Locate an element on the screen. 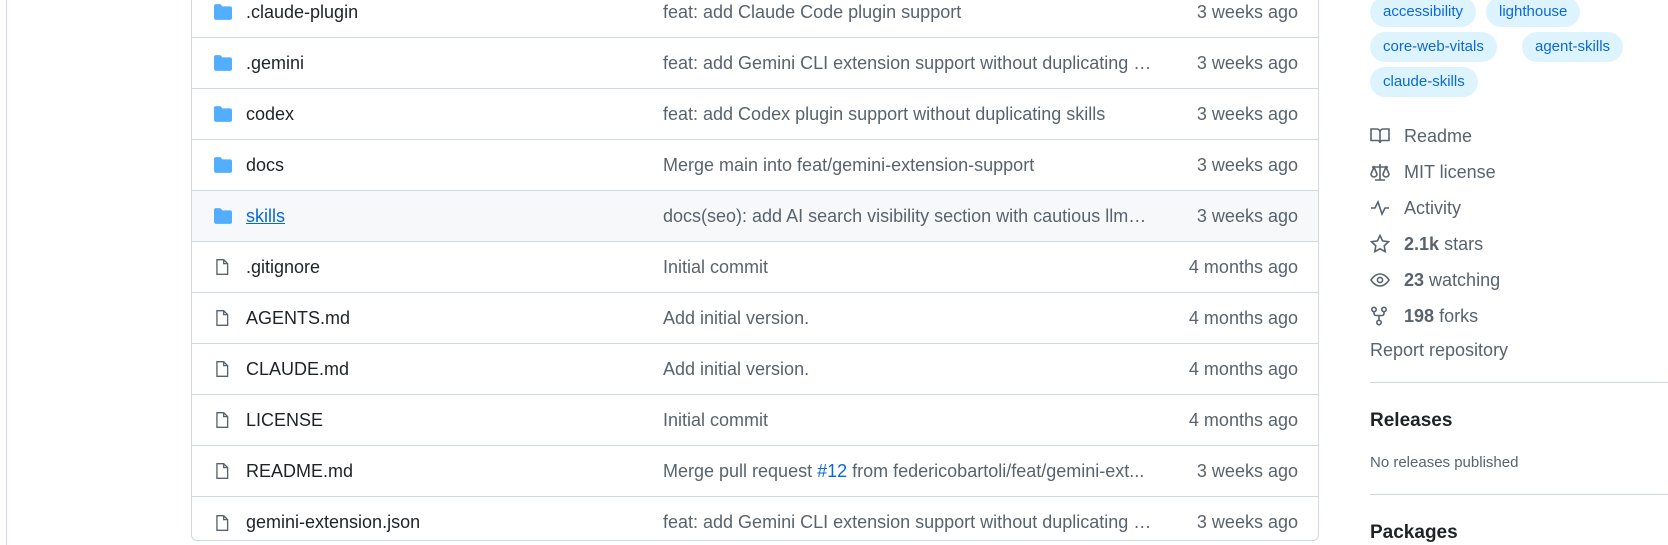 The width and height of the screenshot is (1668, 545). file-name-link: README.md is located at coordinates (454, 471).